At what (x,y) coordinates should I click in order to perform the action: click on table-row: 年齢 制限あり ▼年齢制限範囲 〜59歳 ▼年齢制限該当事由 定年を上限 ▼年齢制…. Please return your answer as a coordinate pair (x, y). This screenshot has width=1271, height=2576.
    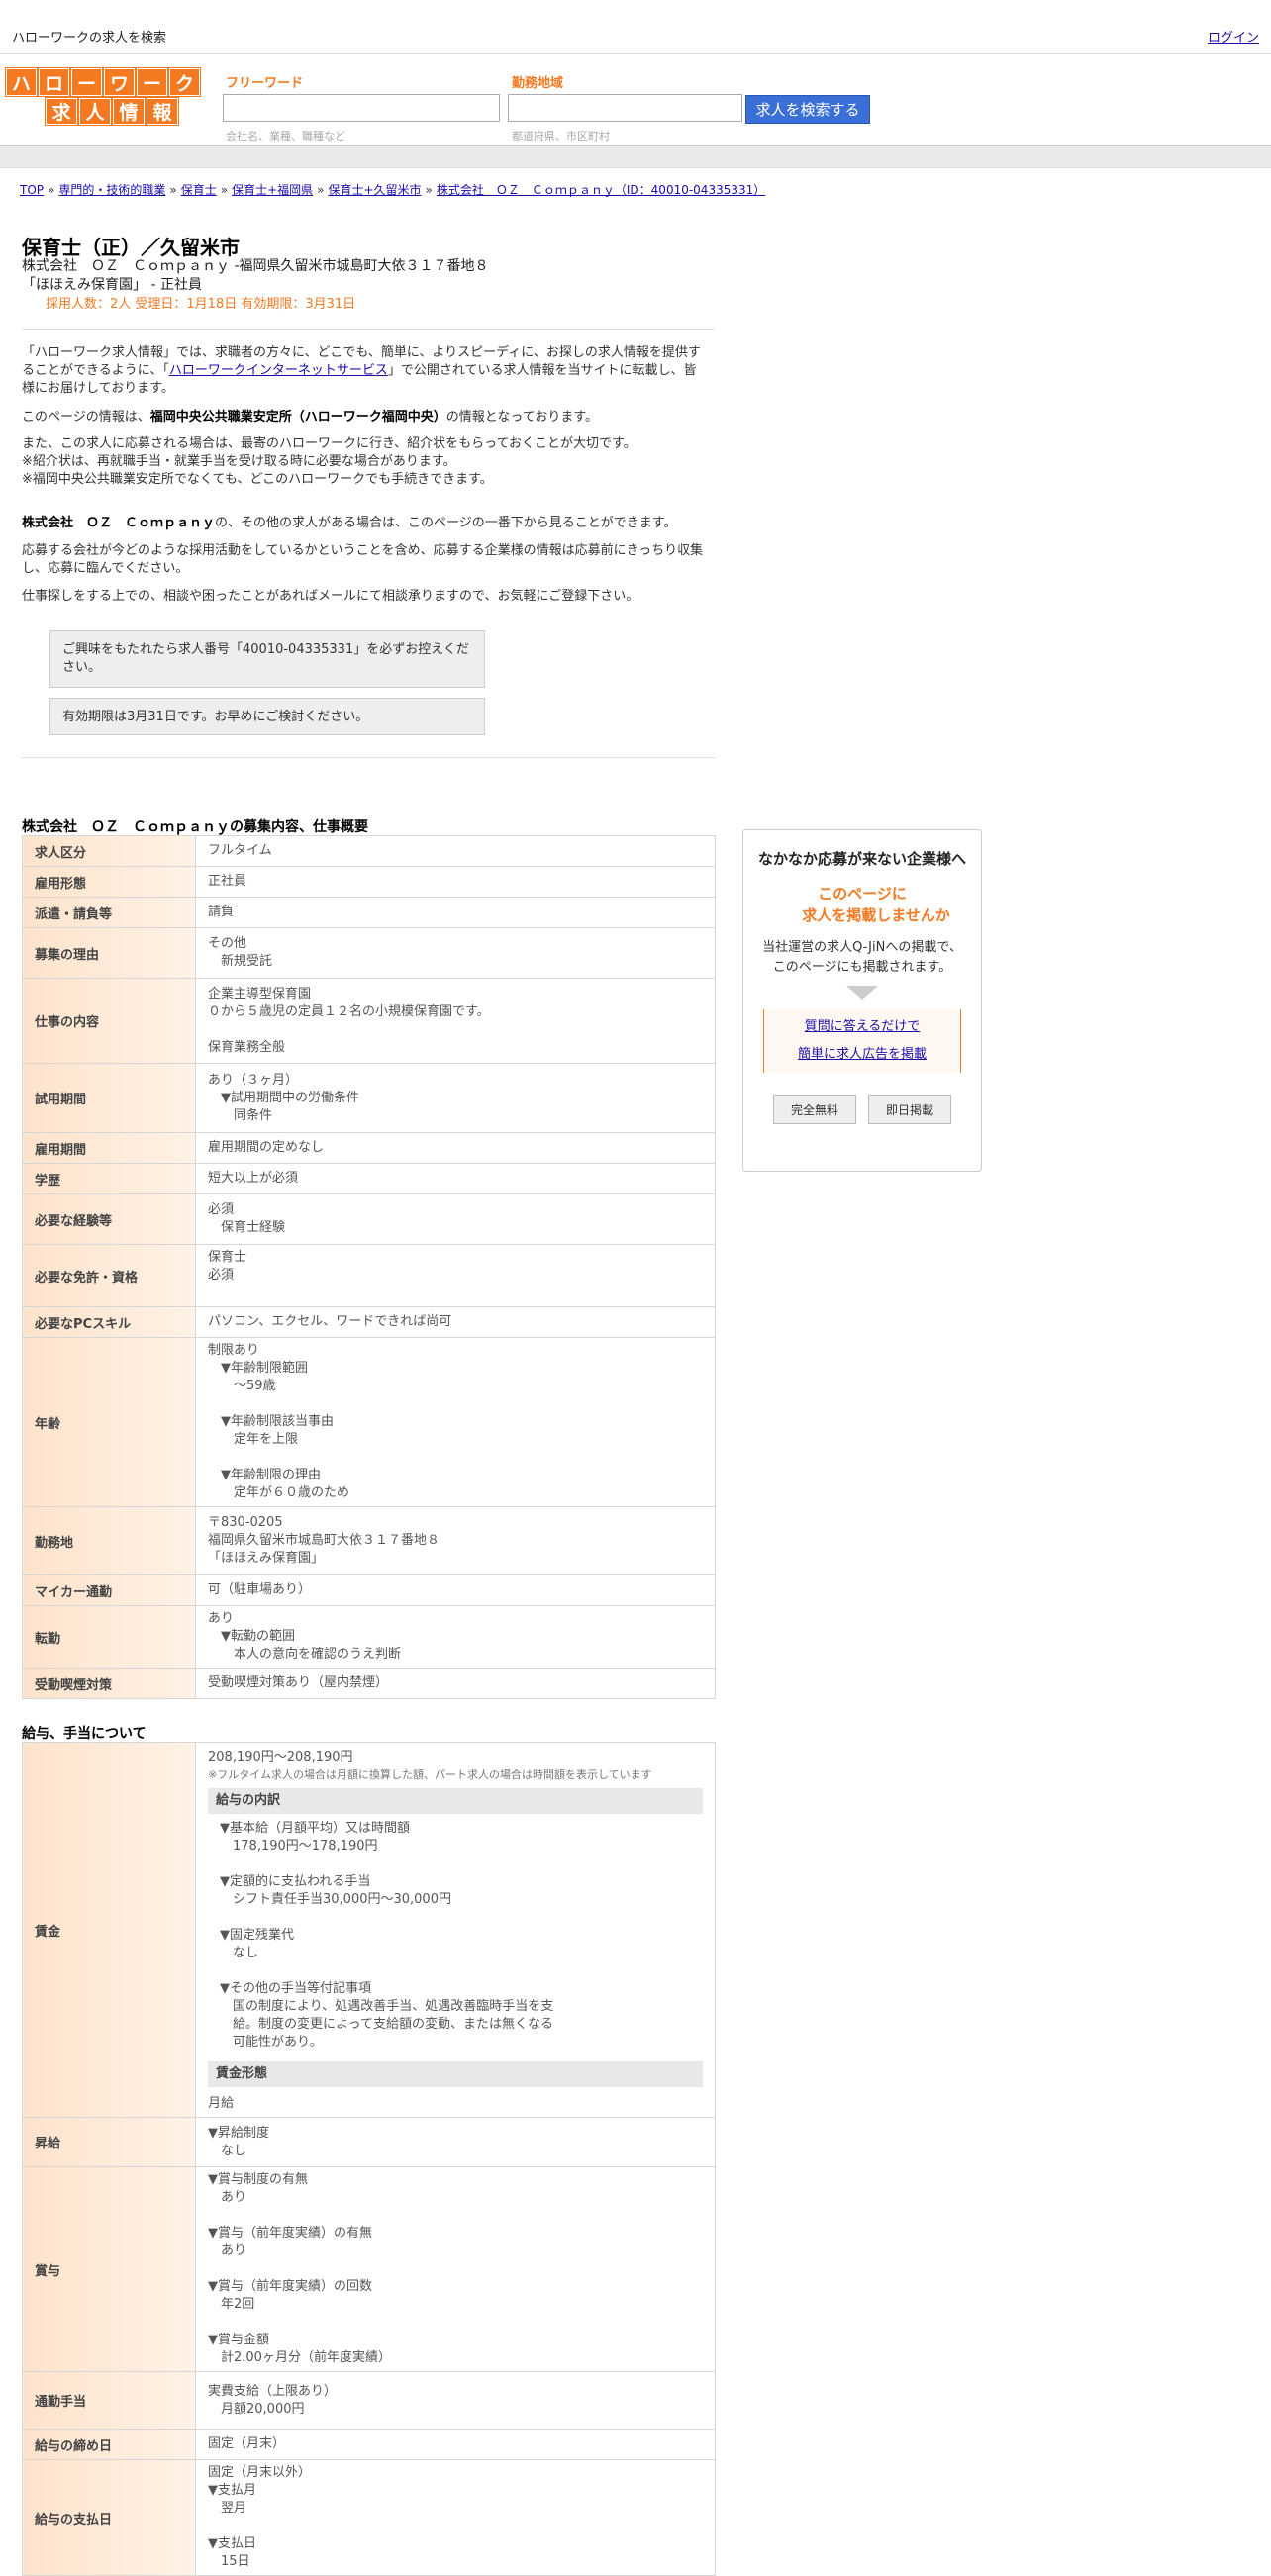
    Looking at the image, I should click on (369, 1422).